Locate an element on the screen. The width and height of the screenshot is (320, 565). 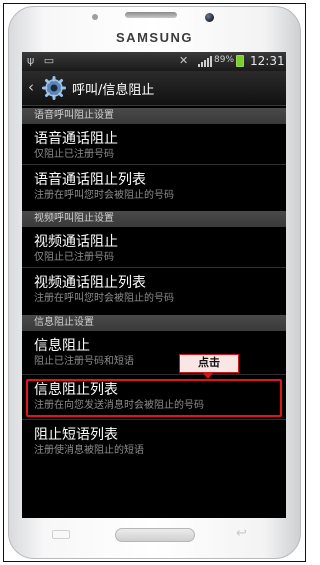
item-label: 视频通话阻止 is located at coordinates (76, 242).